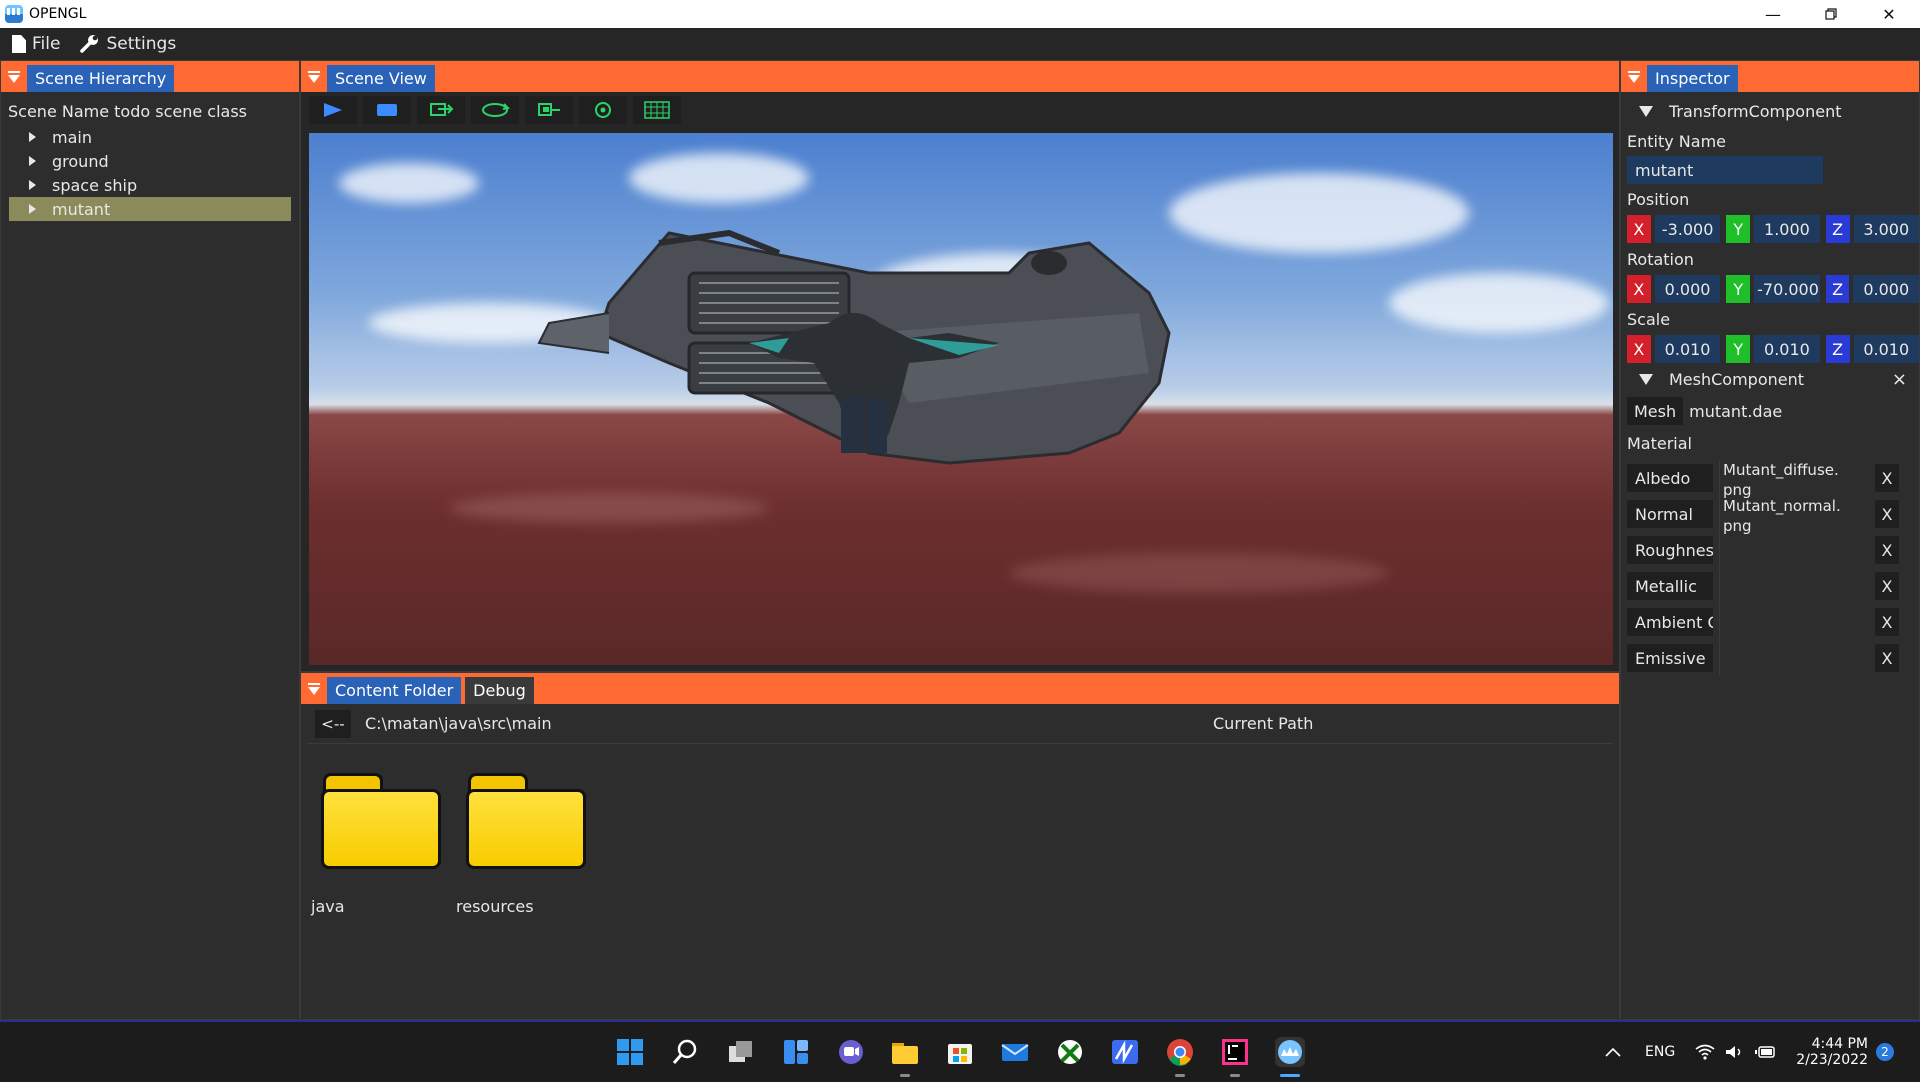 The width and height of the screenshot is (1920, 1082). Describe the element at coordinates (657, 110) in the screenshot. I see `grid-button` at that location.